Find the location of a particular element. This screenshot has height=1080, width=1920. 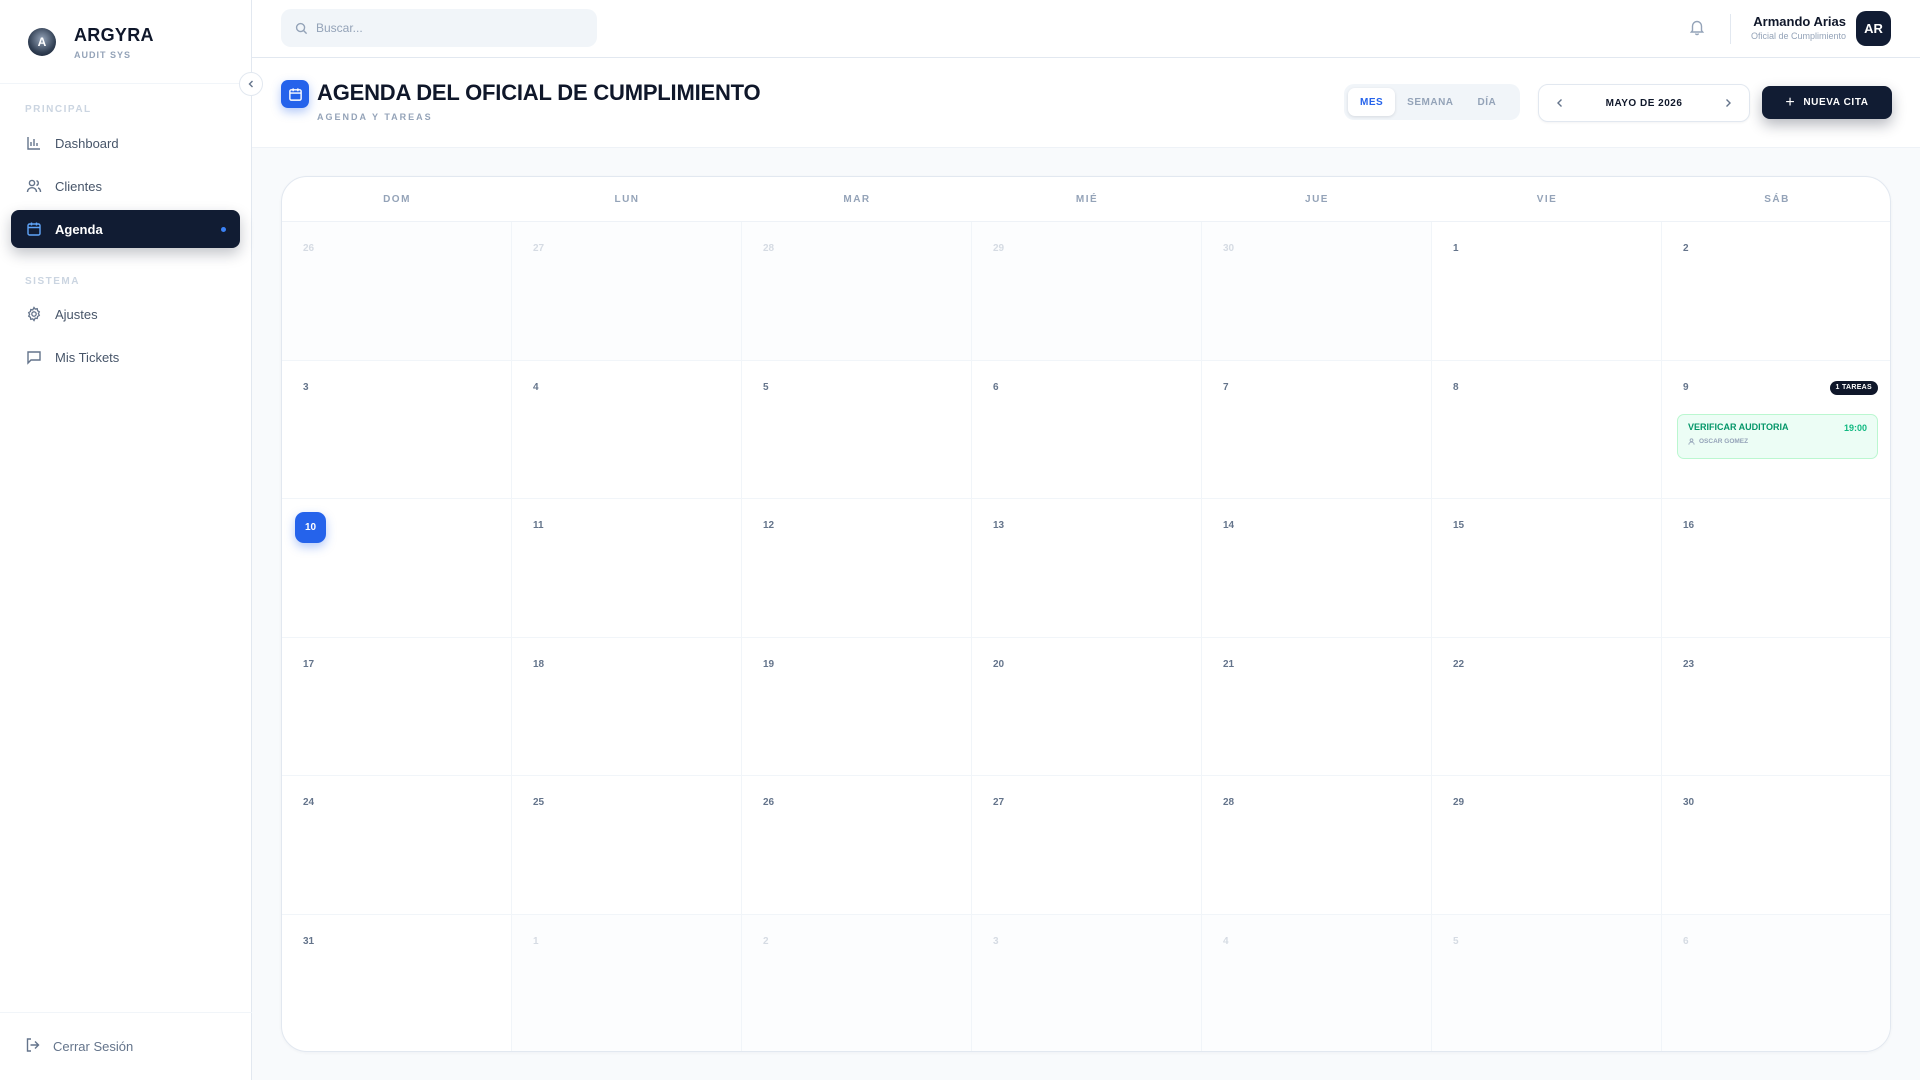

bar-chart-icon is located at coordinates (34, 143).